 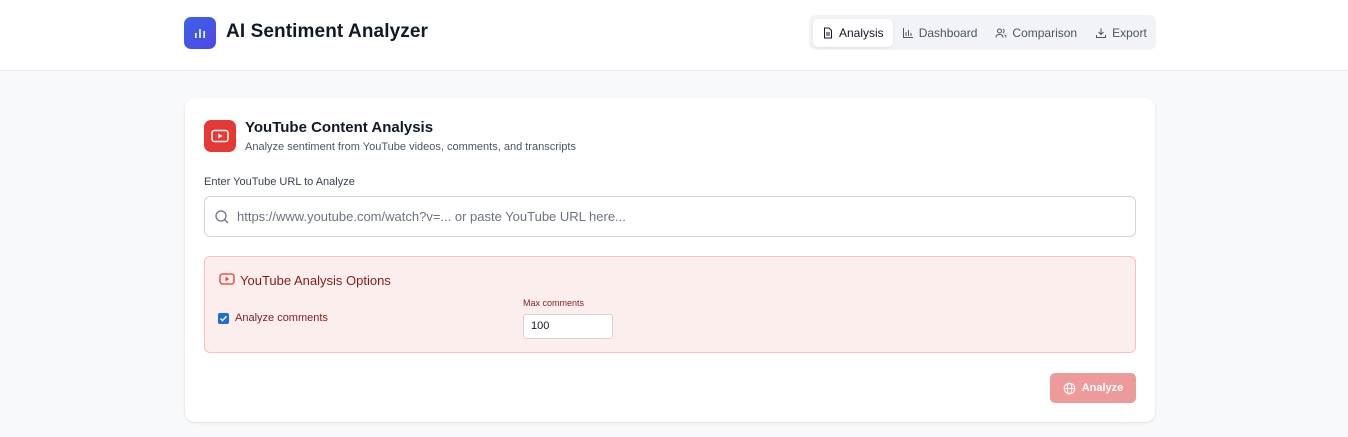 What do you see at coordinates (1069, 388) in the screenshot?
I see `globe-icon` at bounding box center [1069, 388].